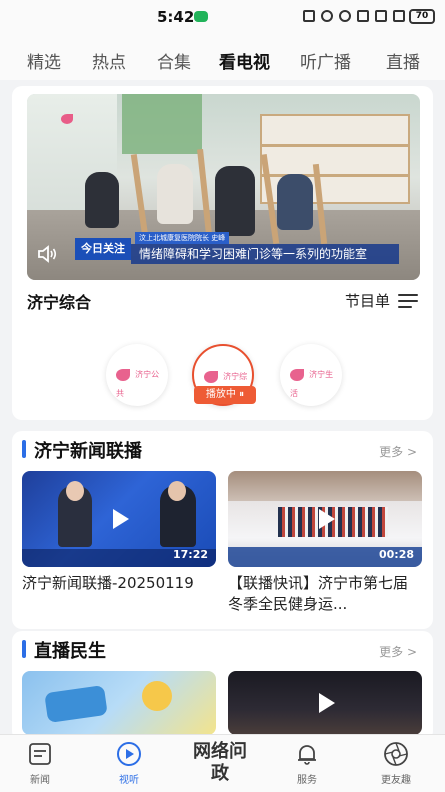 The width and height of the screenshot is (445, 792). Describe the element at coordinates (222, 448) in the screenshot. I see `section-header: 济宁新闻联播 更多 >` at that location.